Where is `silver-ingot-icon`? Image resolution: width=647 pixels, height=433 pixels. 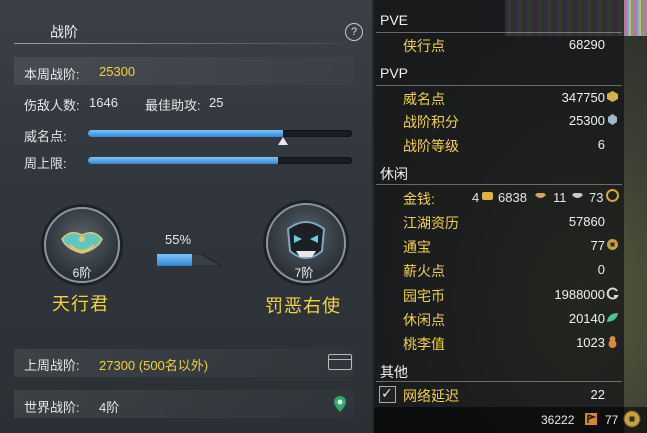
silver-ingot-icon is located at coordinates (540, 195).